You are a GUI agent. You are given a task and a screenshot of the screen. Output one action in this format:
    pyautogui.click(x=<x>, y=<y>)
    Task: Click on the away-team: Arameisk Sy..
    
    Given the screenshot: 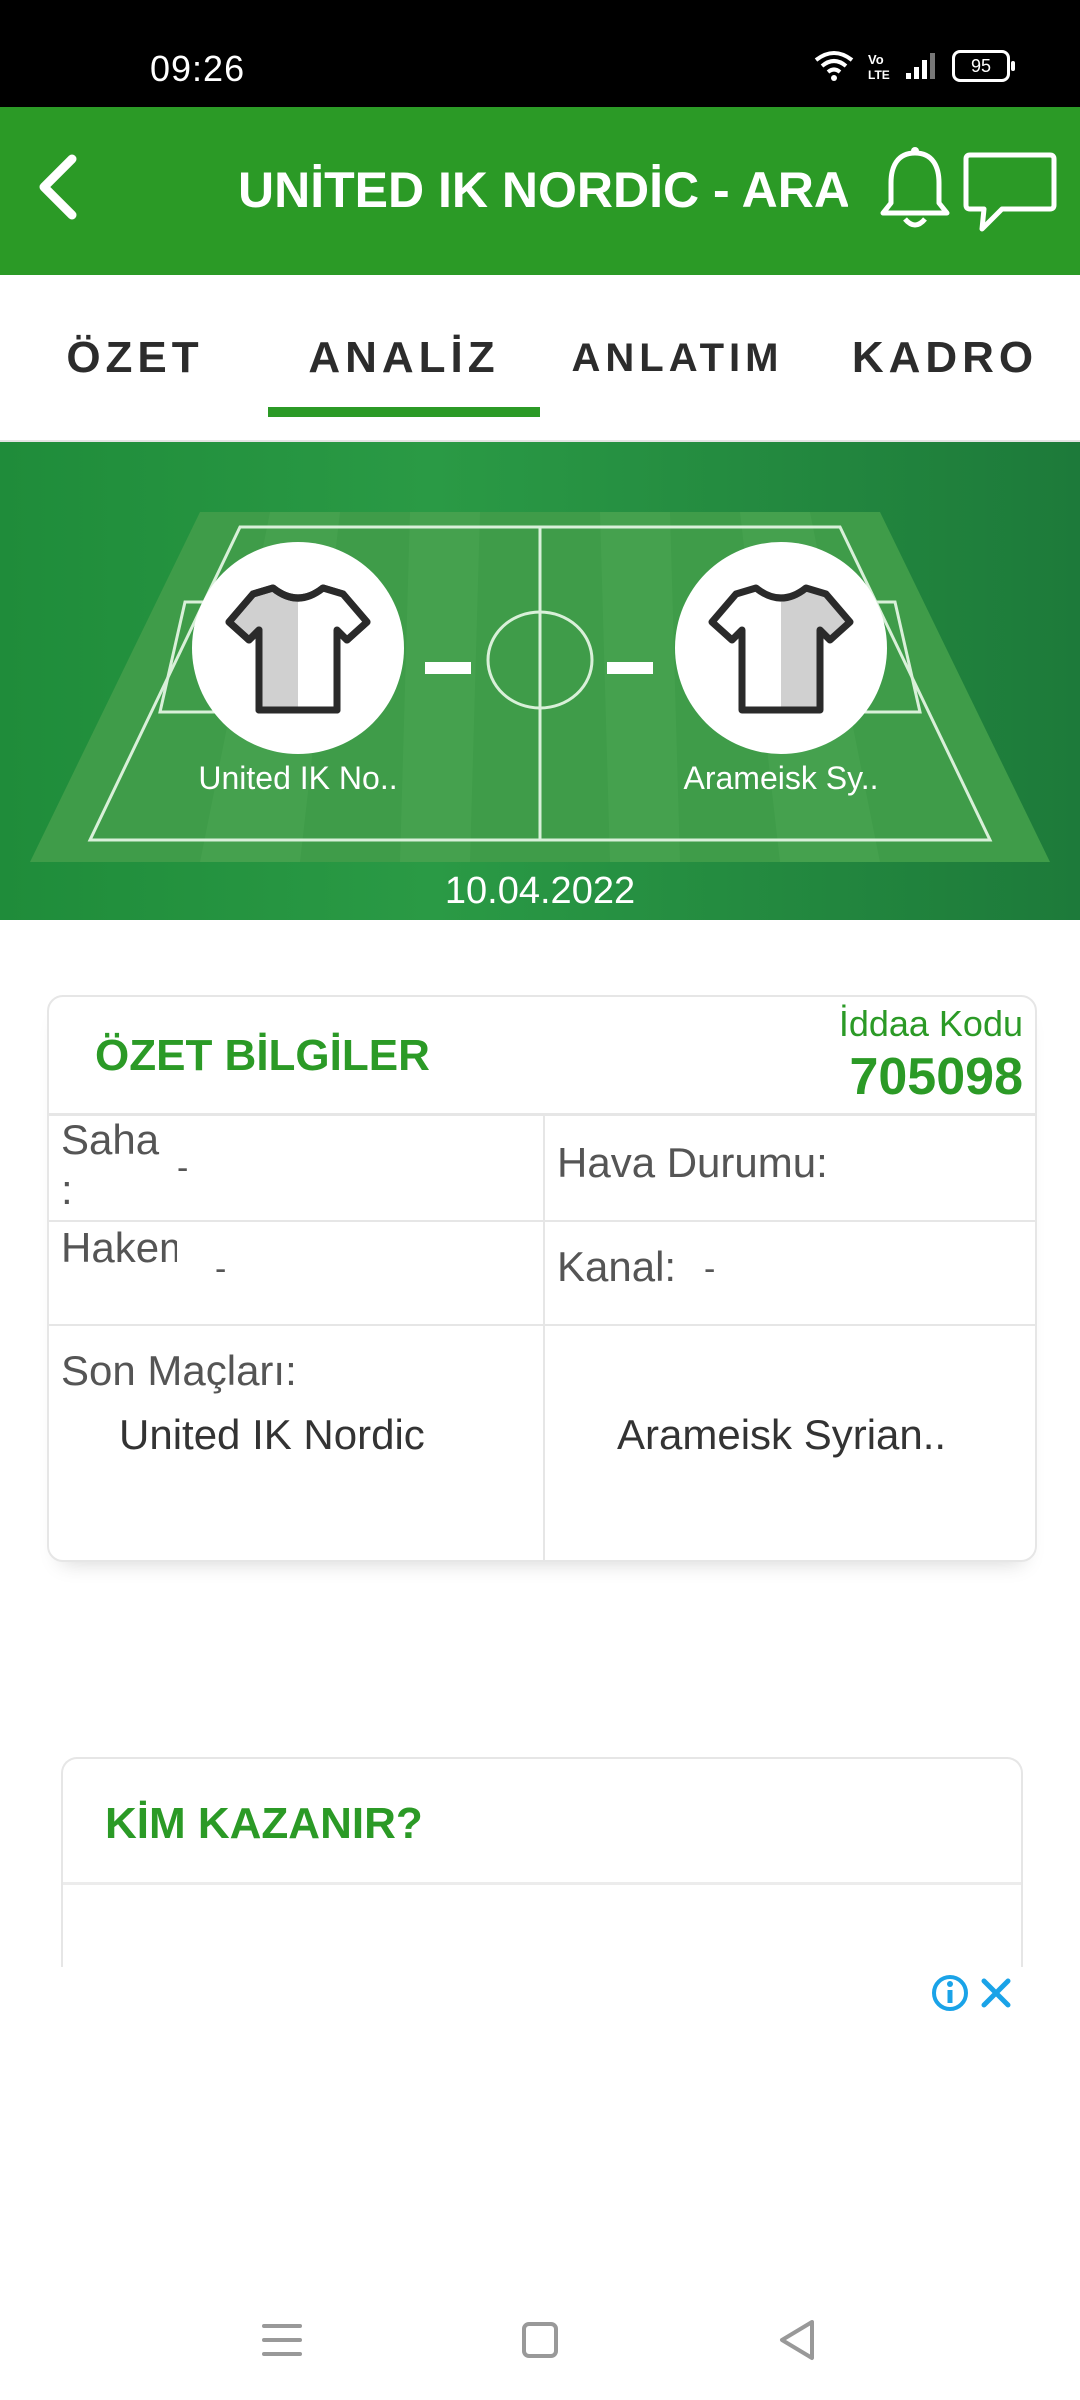 What is the action you would take?
    pyautogui.click(x=781, y=669)
    